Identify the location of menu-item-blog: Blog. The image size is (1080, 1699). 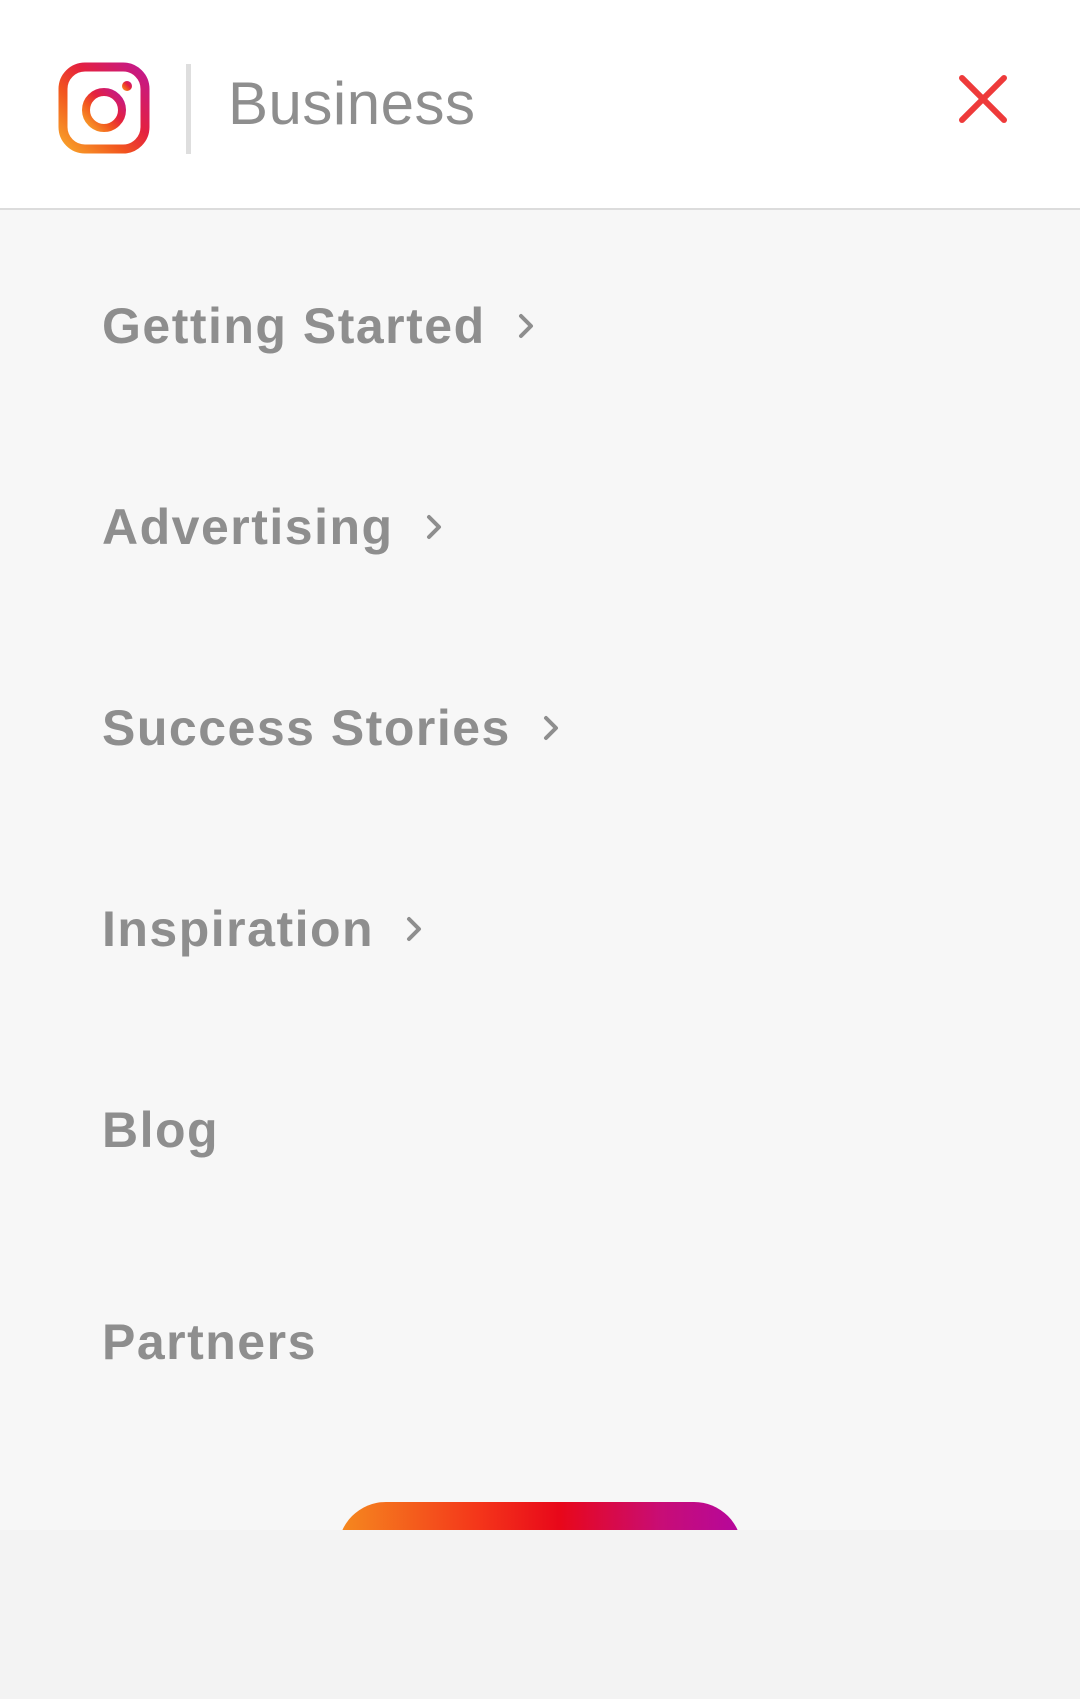
(160, 1130).